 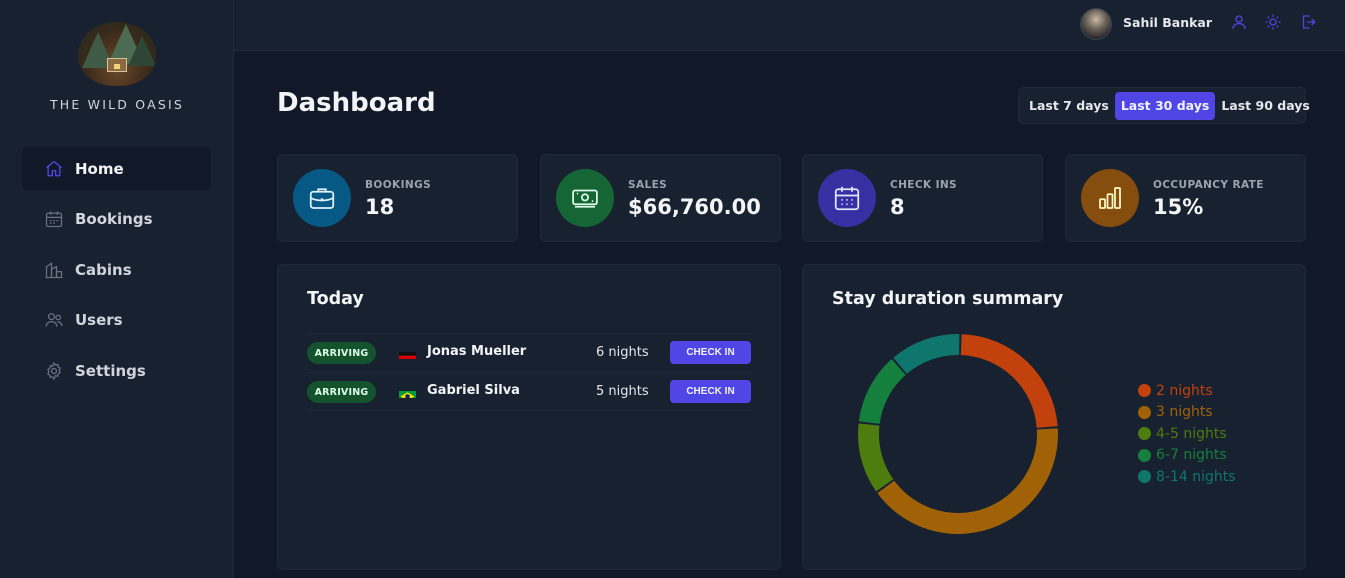 I want to click on sun-icon, so click(x=1273, y=24).